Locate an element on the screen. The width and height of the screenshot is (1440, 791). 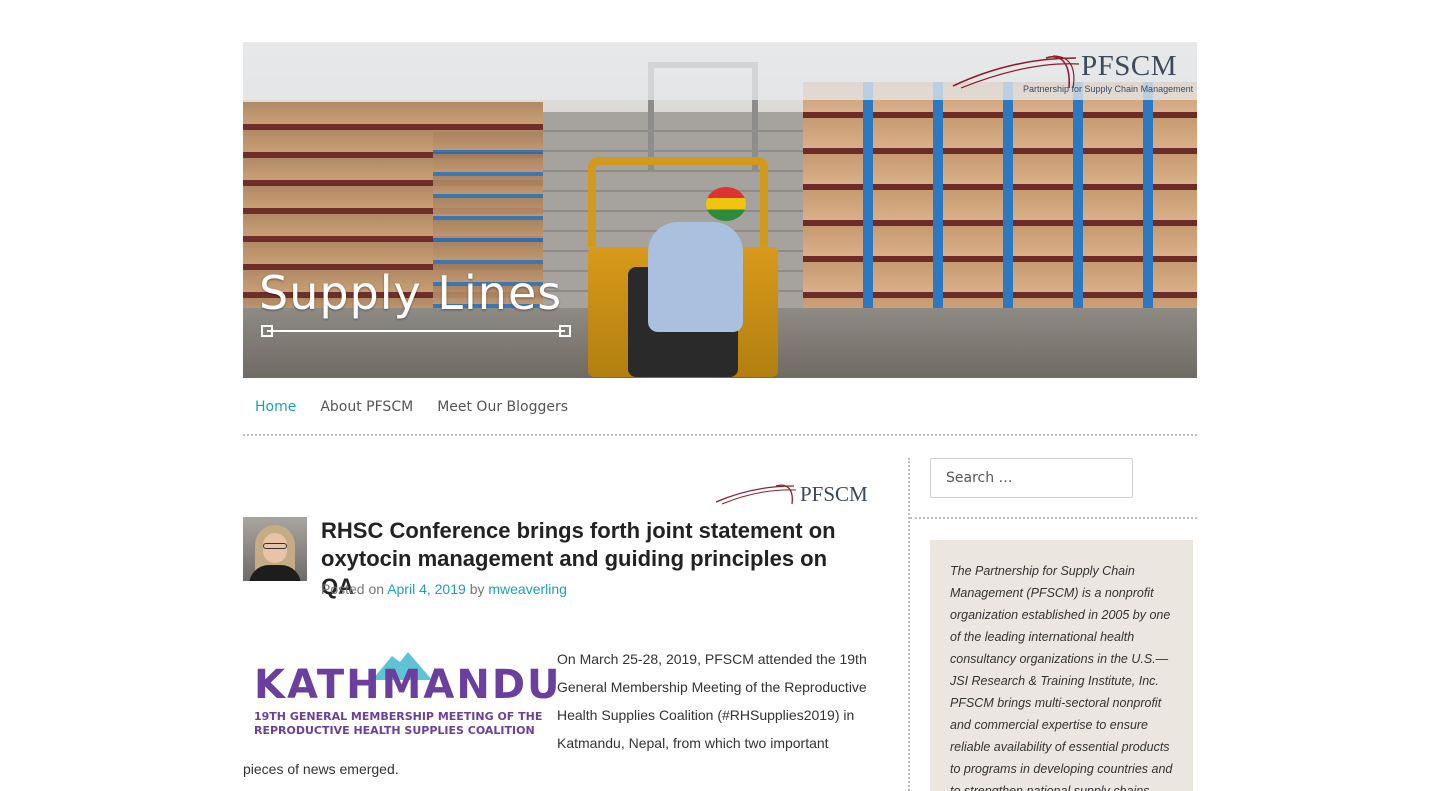
pfscm-logo-text: PFSCM is located at coordinates (1129, 66).